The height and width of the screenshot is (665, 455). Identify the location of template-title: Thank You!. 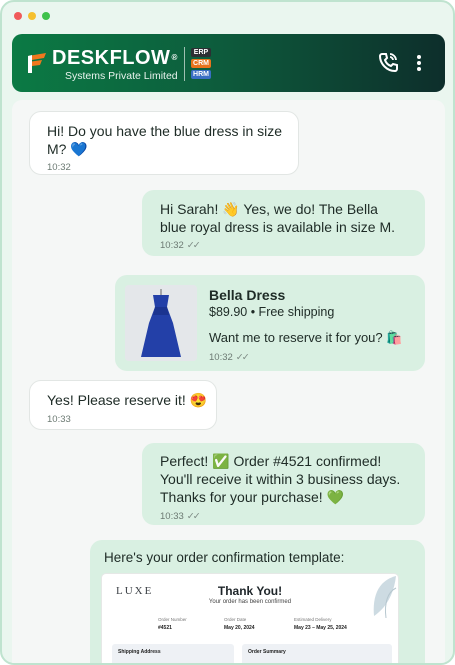
(250, 591).